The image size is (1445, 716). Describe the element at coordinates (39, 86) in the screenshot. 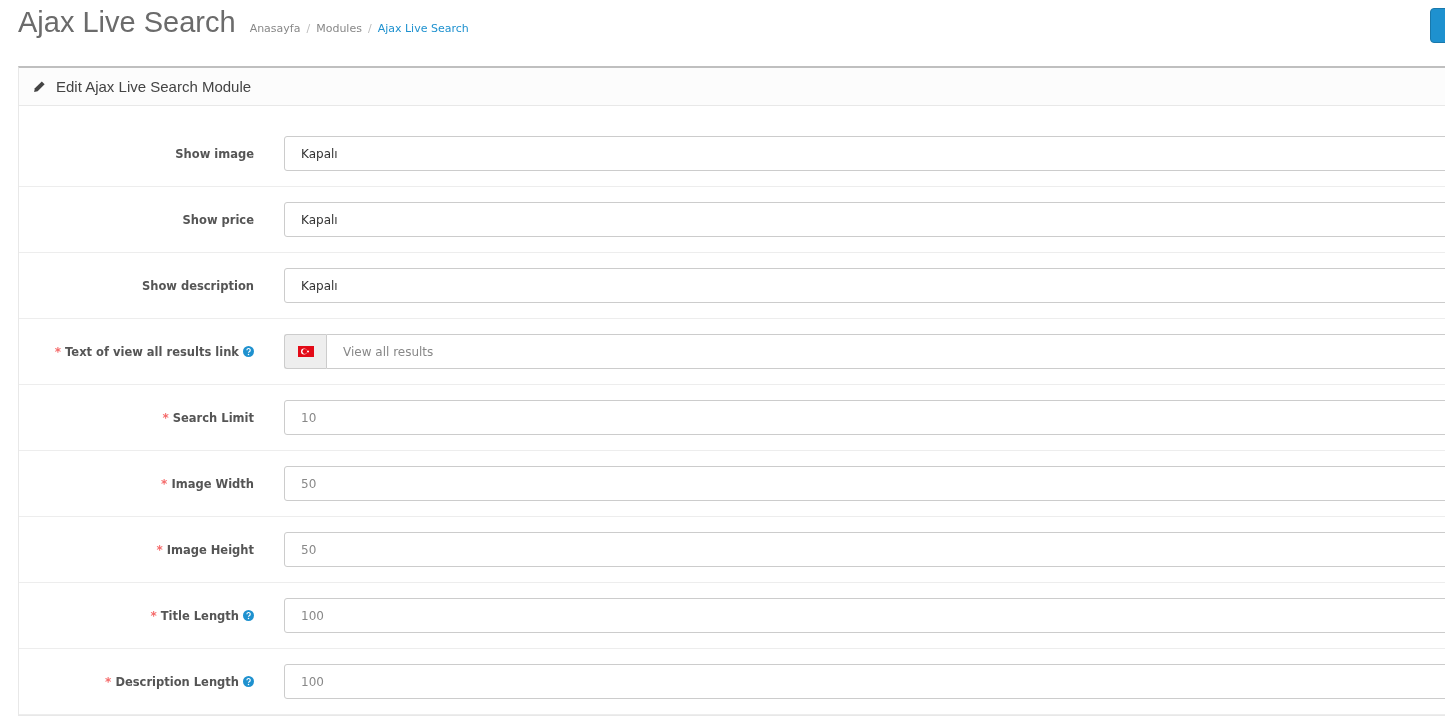

I see `pencil-icon` at that location.